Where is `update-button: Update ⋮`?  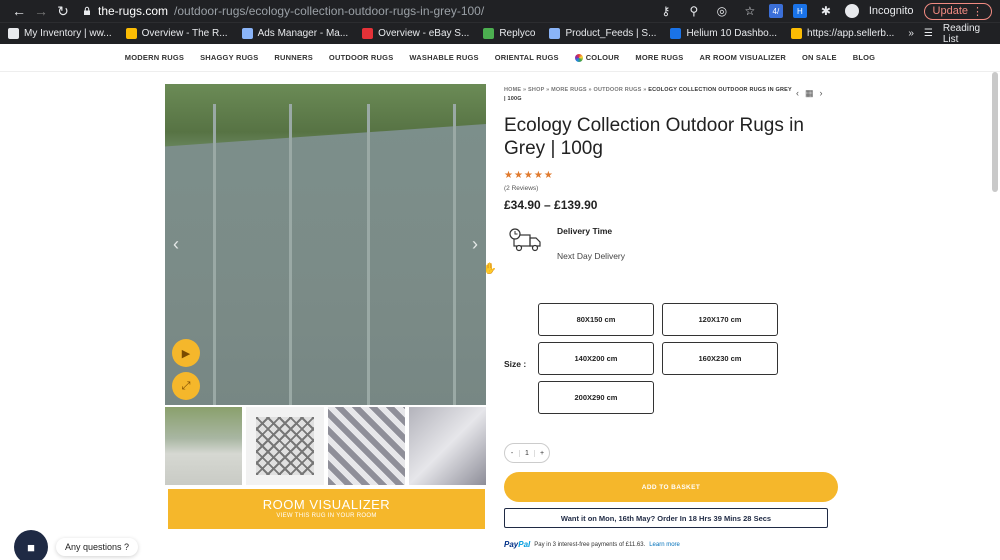
update-button: Update ⋮ is located at coordinates (957, 11).